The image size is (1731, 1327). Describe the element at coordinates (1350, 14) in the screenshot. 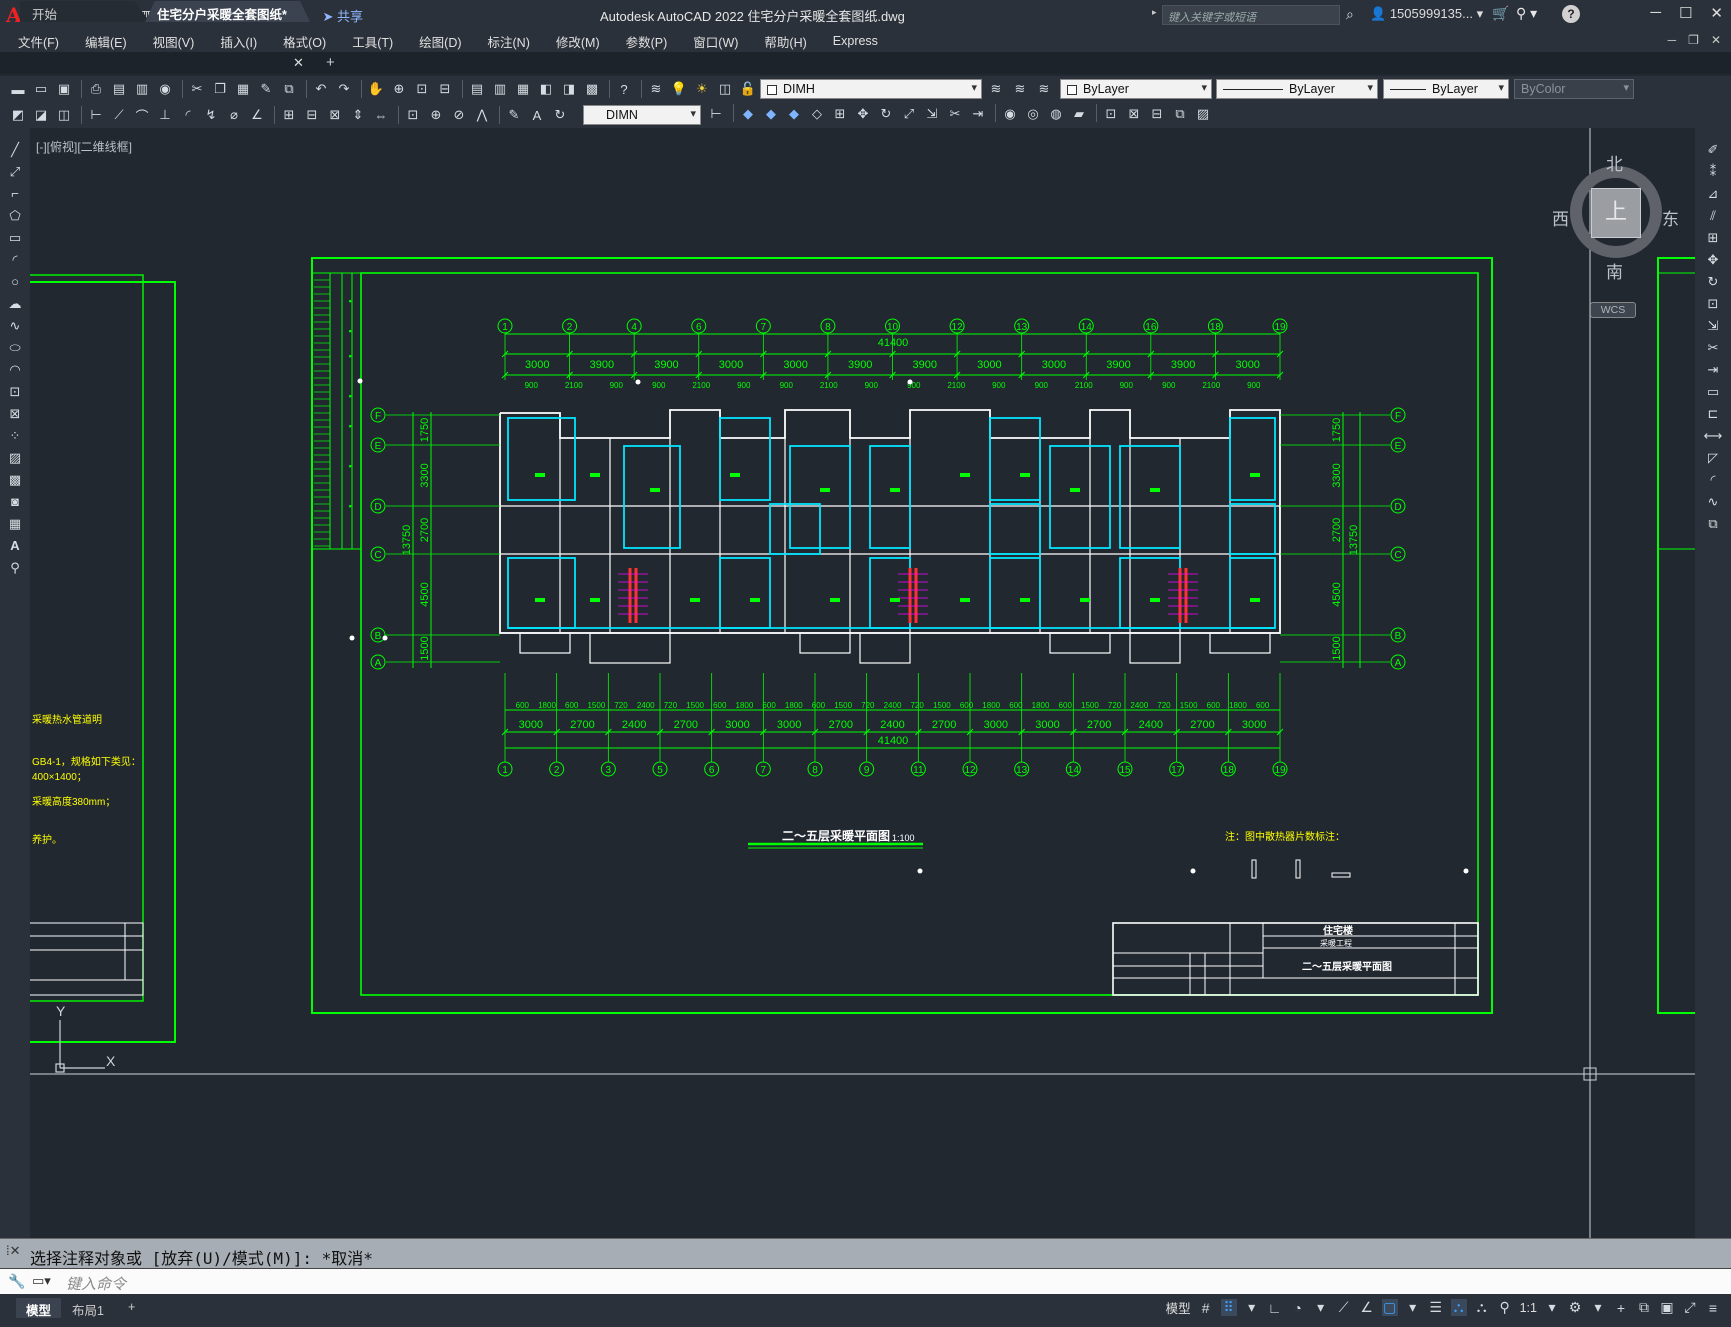

I see `search-icon: ⌕` at that location.